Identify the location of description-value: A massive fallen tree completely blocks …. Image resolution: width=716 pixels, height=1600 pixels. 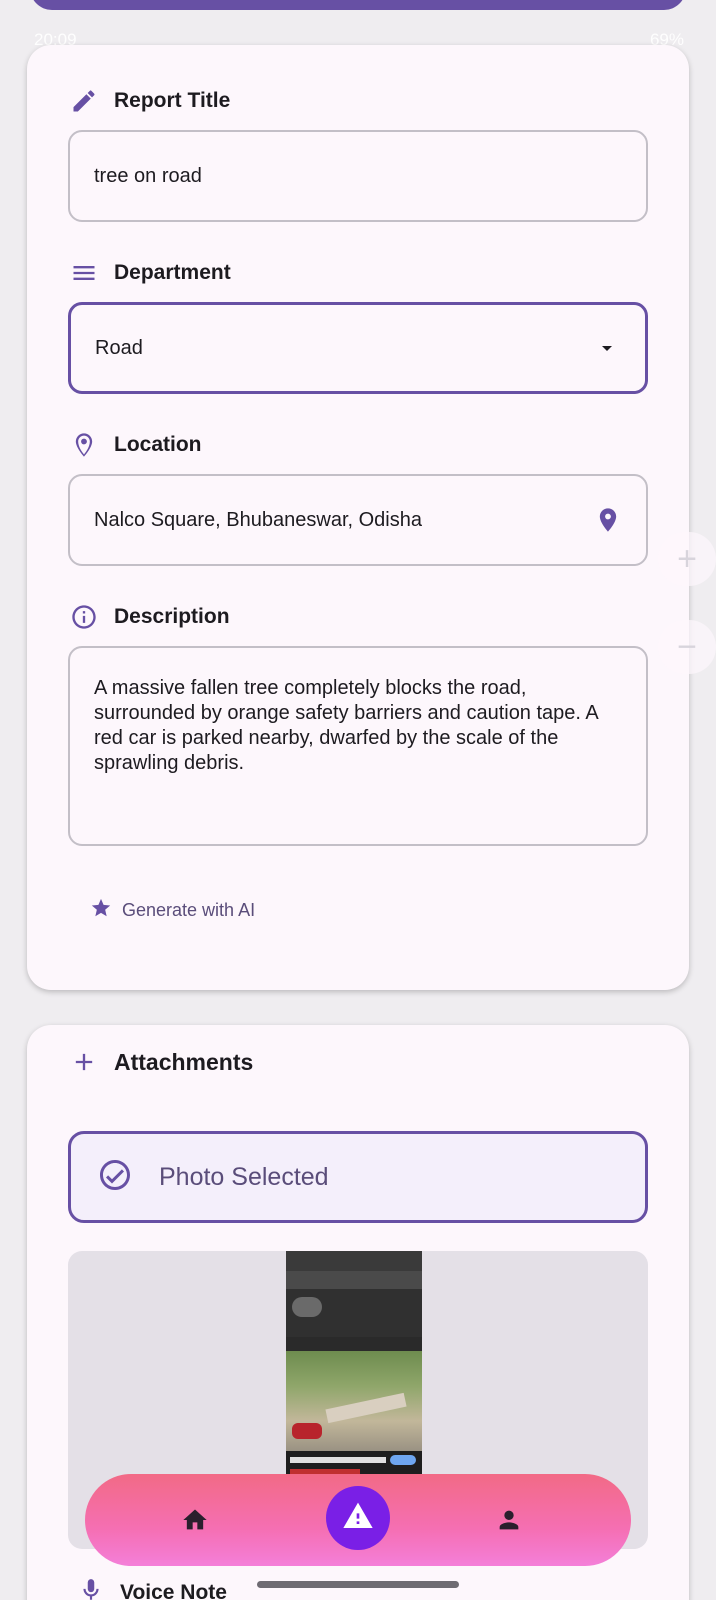
(346, 725).